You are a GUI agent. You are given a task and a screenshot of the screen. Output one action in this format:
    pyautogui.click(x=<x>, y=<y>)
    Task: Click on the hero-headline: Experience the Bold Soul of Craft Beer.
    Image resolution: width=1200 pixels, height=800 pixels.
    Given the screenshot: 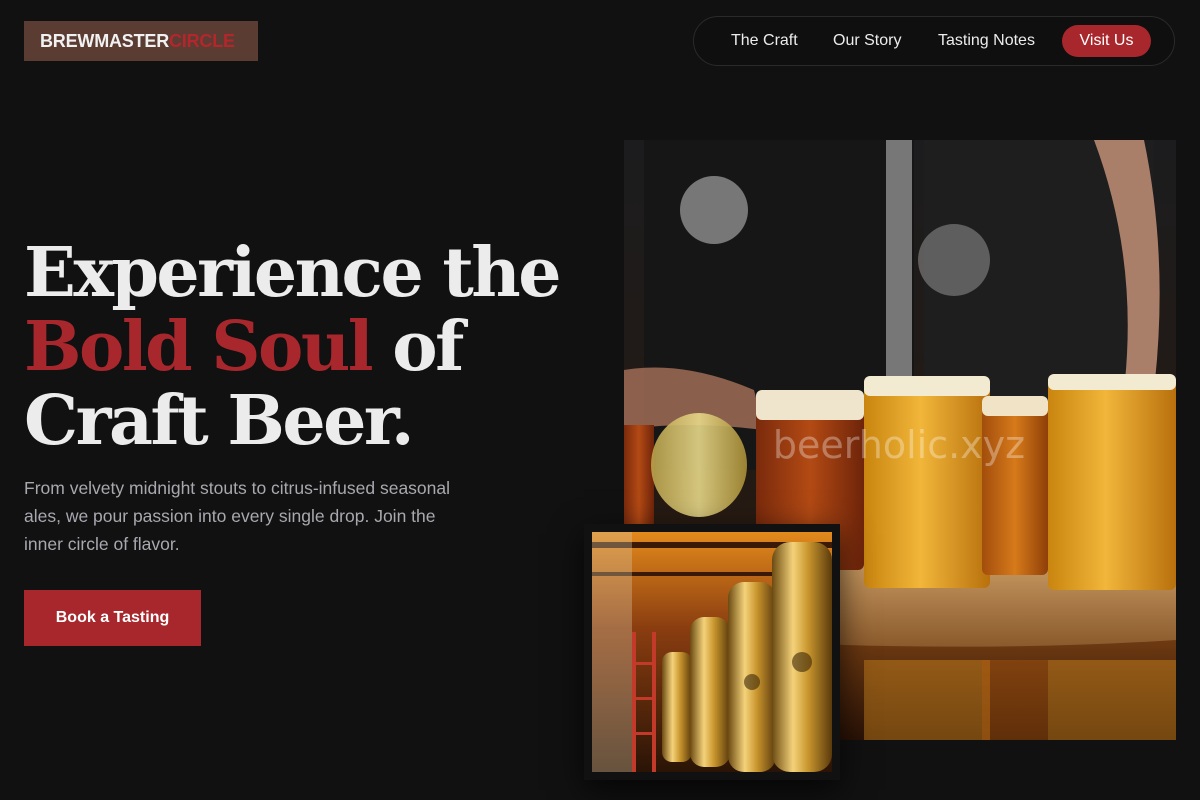 What is the action you would take?
    pyautogui.click(x=304, y=347)
    